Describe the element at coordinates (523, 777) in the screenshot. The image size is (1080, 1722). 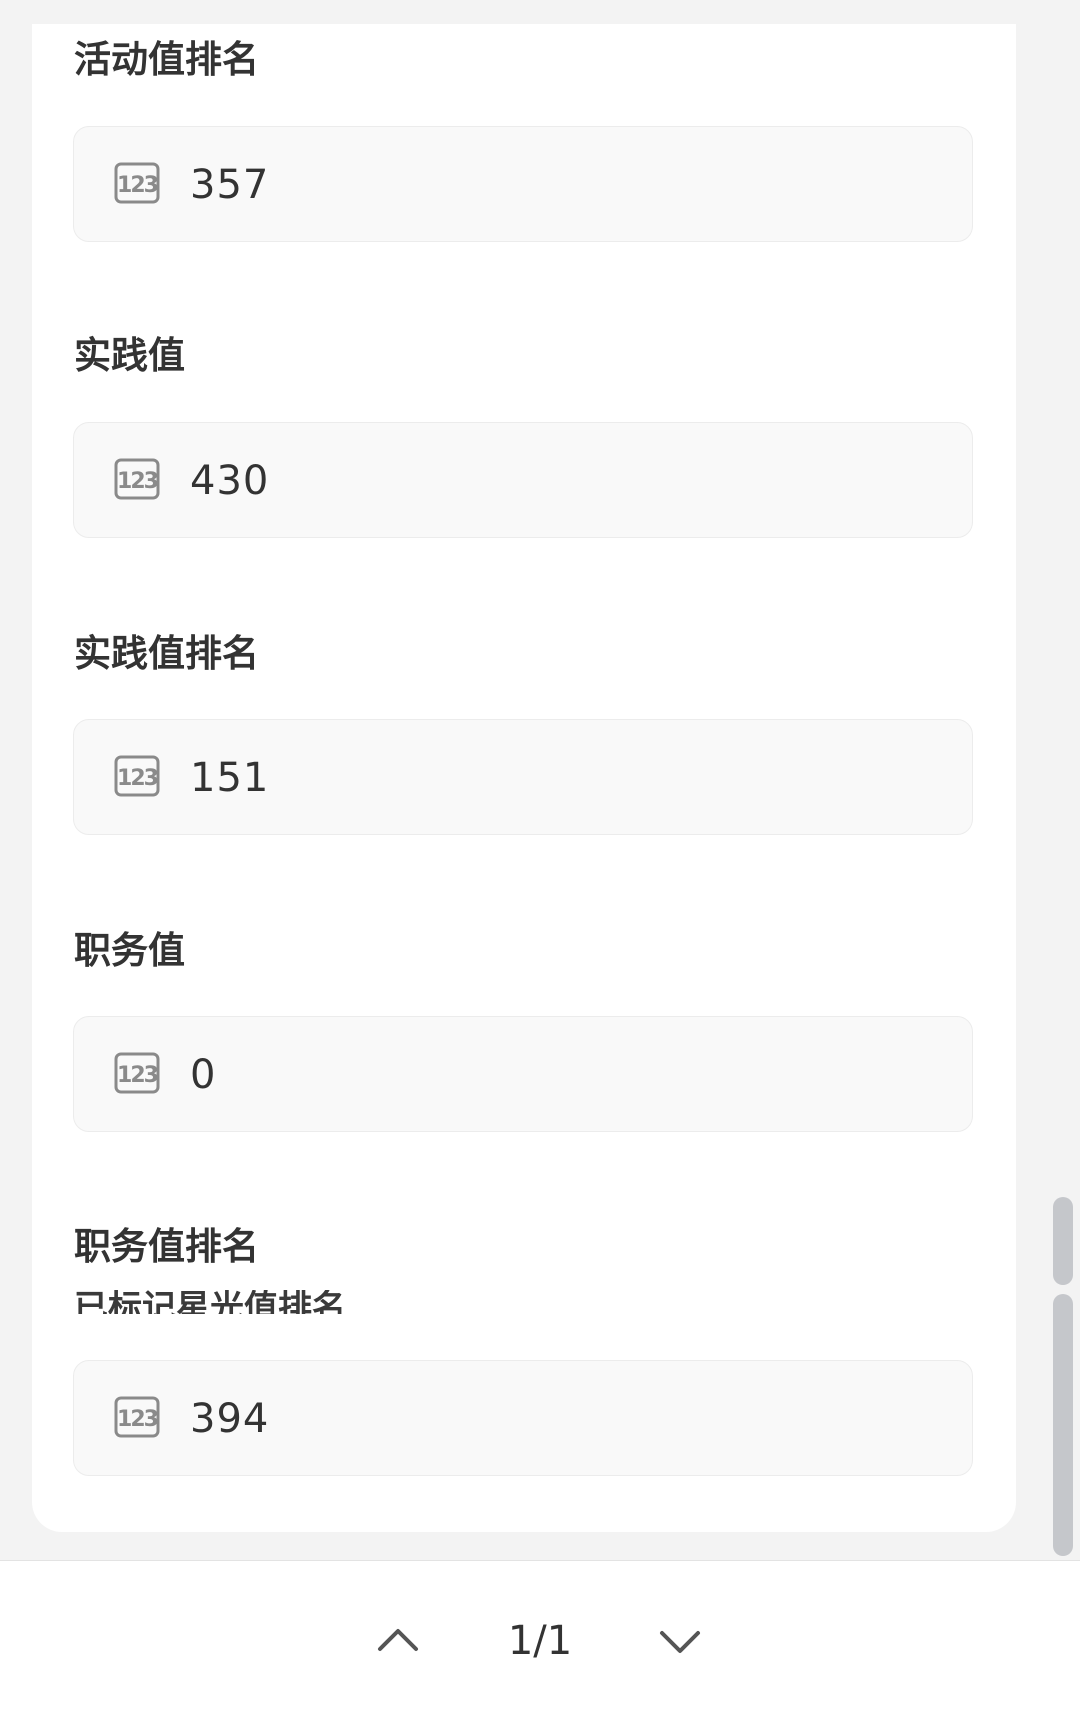
I see `field-practice-rank: 151` at that location.